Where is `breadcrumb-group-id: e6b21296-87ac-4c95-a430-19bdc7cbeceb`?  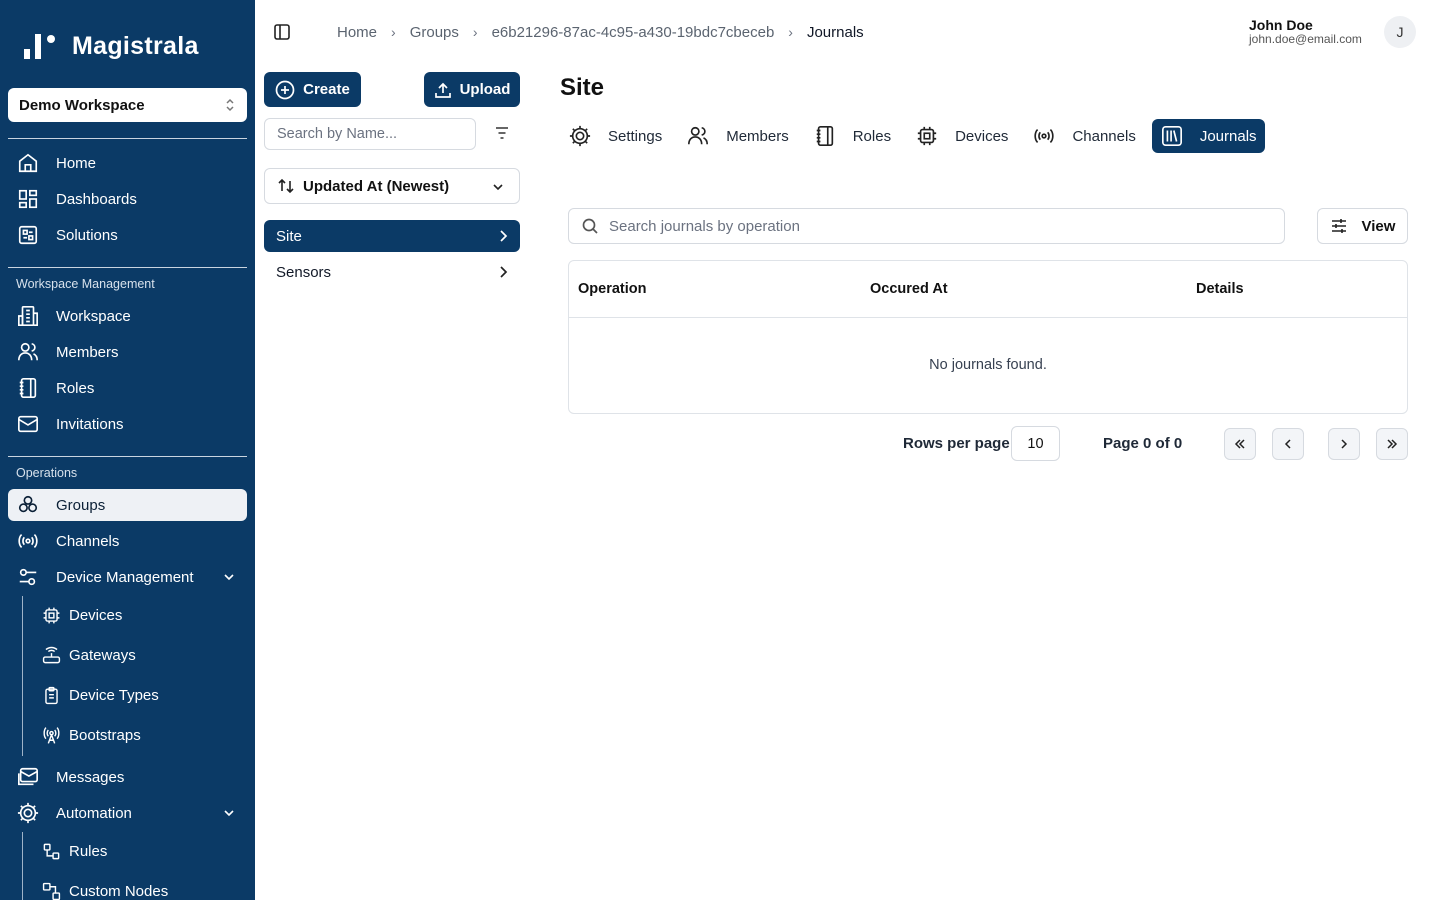
breadcrumb-group-id: e6b21296-87ac-4c95-a430-19bdc7cbeceb is located at coordinates (633, 32).